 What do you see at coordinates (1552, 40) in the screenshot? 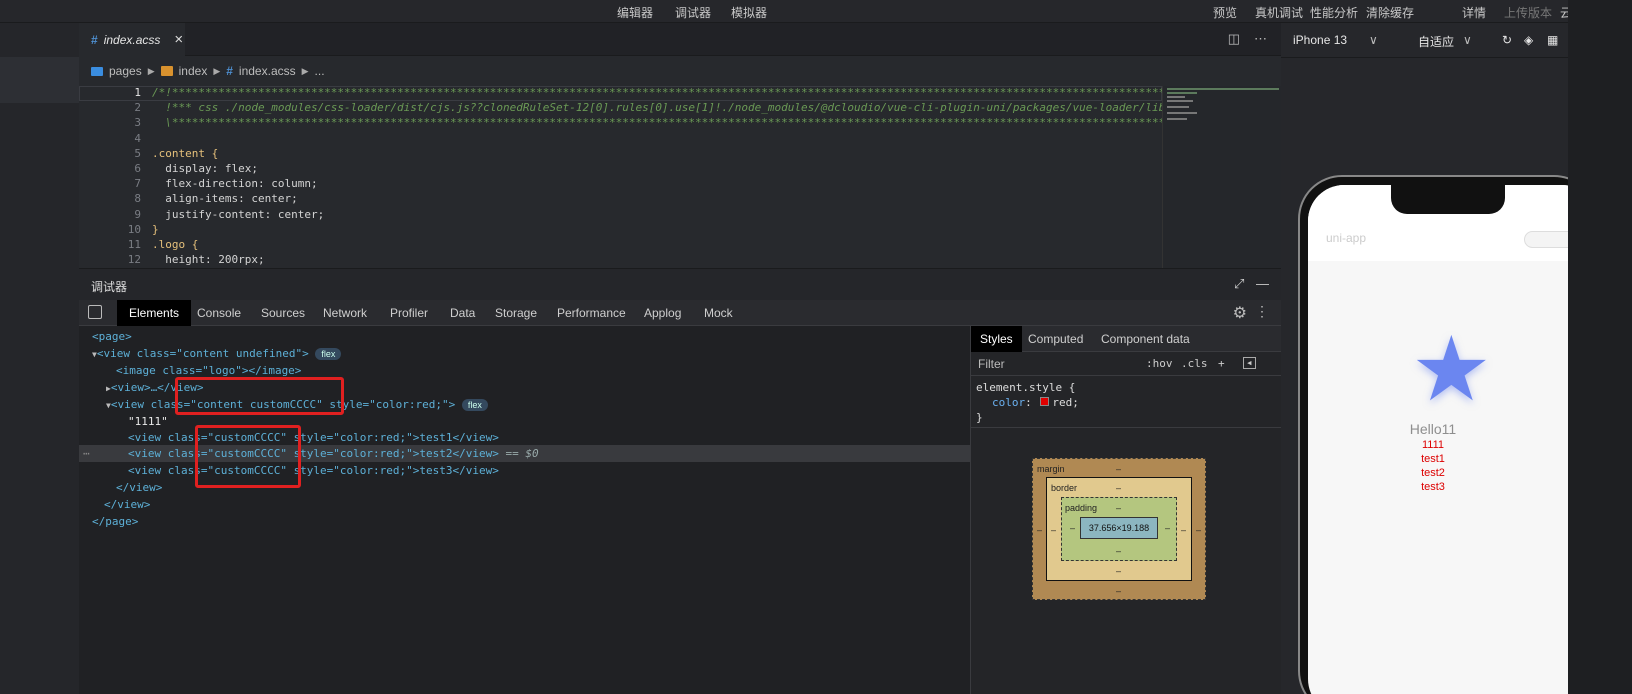
I see `grid-icon: ▦` at bounding box center [1552, 40].